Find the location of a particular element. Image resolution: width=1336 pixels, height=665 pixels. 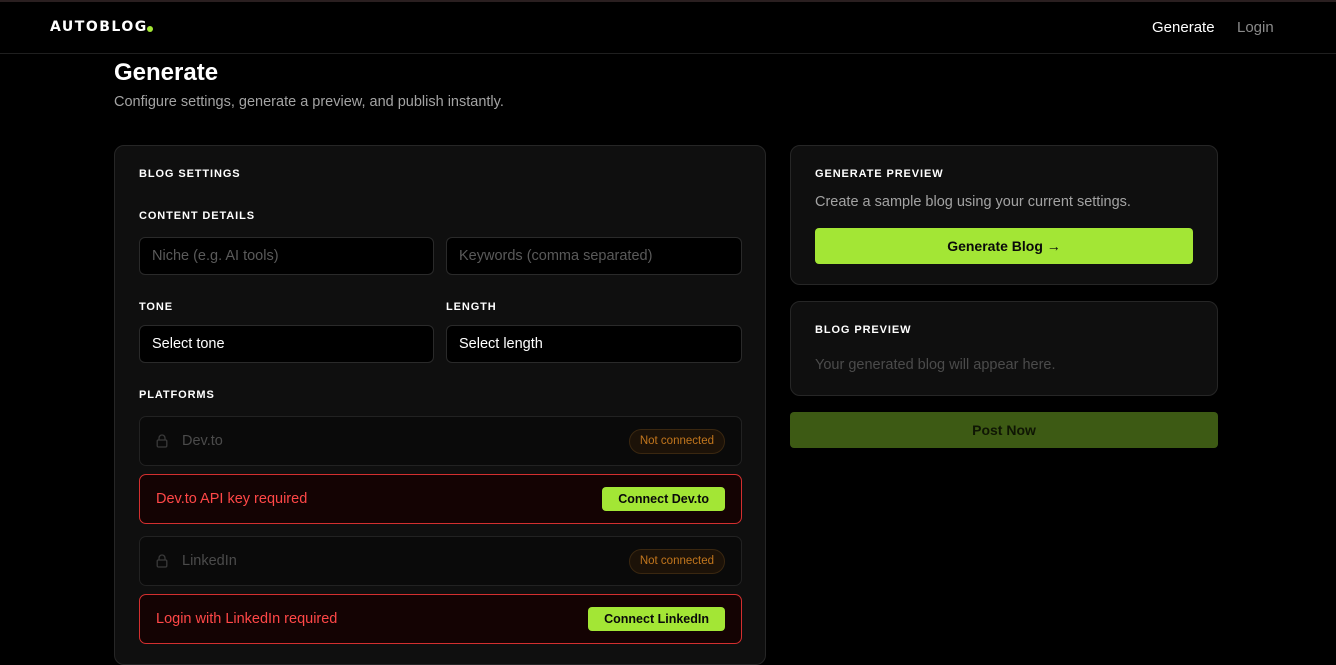

length-label: LENGTH is located at coordinates (471, 307).